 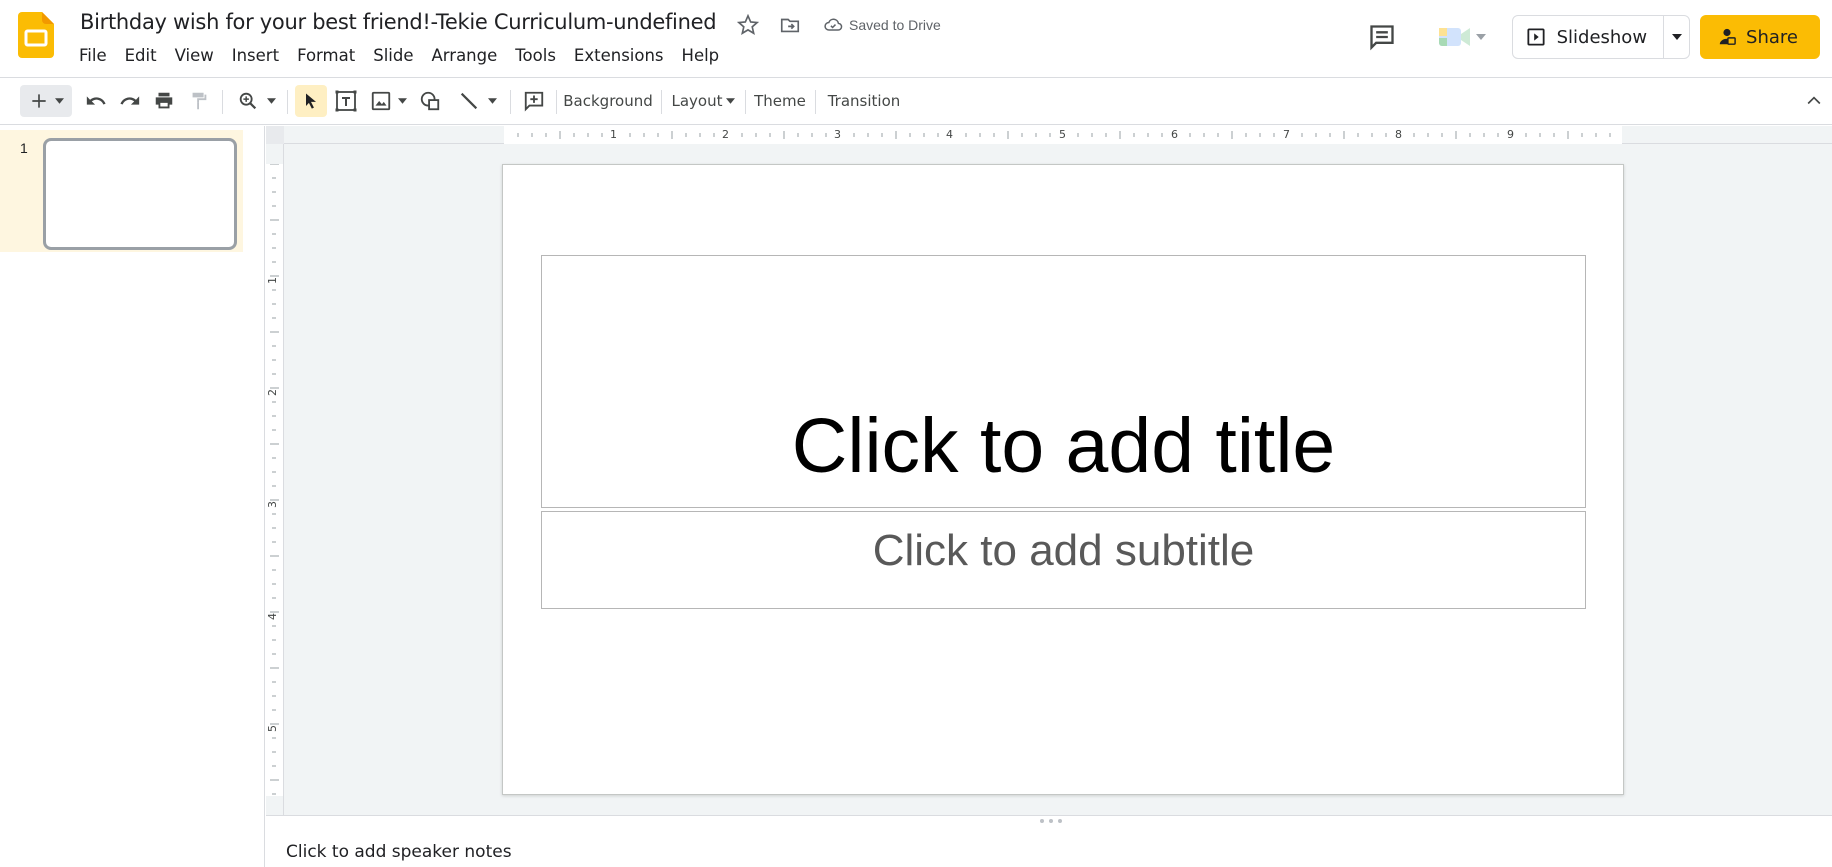 I want to click on zoom-button, so click(x=256, y=101).